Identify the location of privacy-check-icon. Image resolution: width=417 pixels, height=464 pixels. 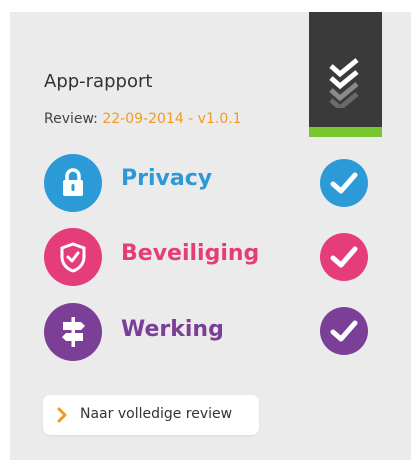
(344, 183).